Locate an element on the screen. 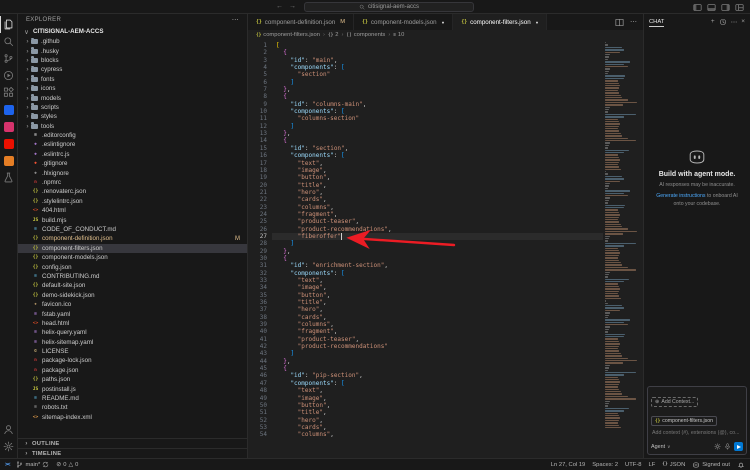 The width and height of the screenshot is (750, 470). breadcrumb-item: {} component-filters.json is located at coordinates (288, 35).